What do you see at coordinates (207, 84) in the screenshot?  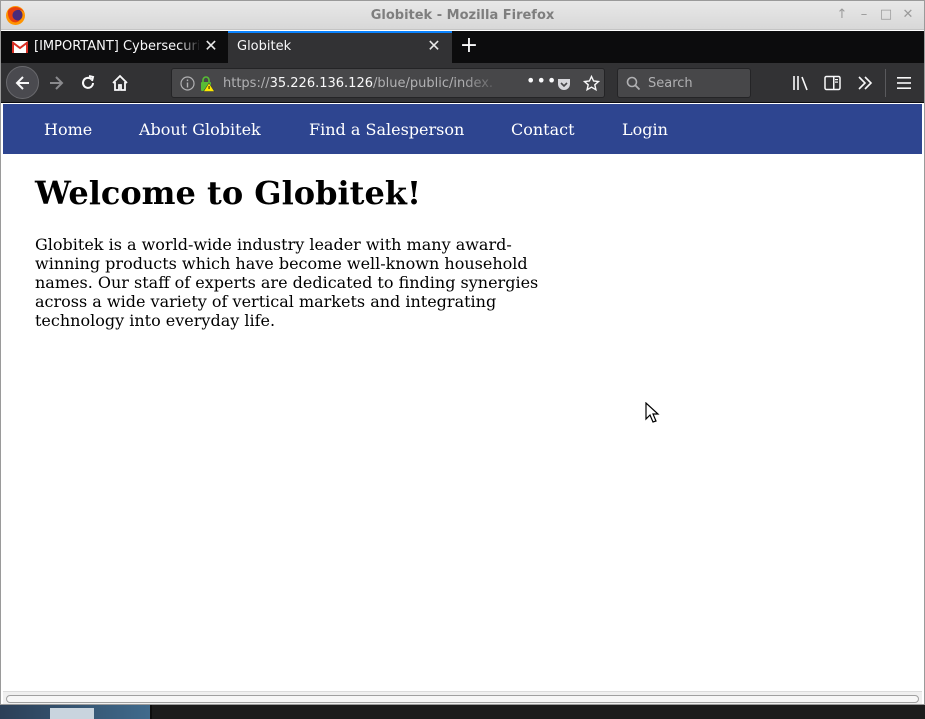 I see `insecure-lock-warning-icon` at bounding box center [207, 84].